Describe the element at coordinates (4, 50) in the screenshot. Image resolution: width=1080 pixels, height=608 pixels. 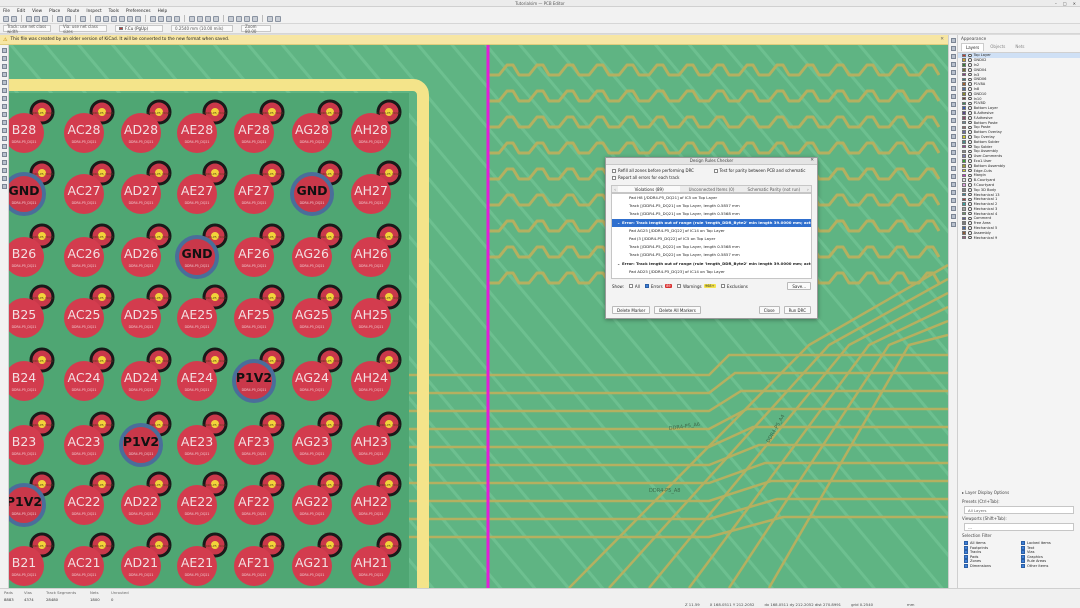
I see `drc-markers-icon` at that location.